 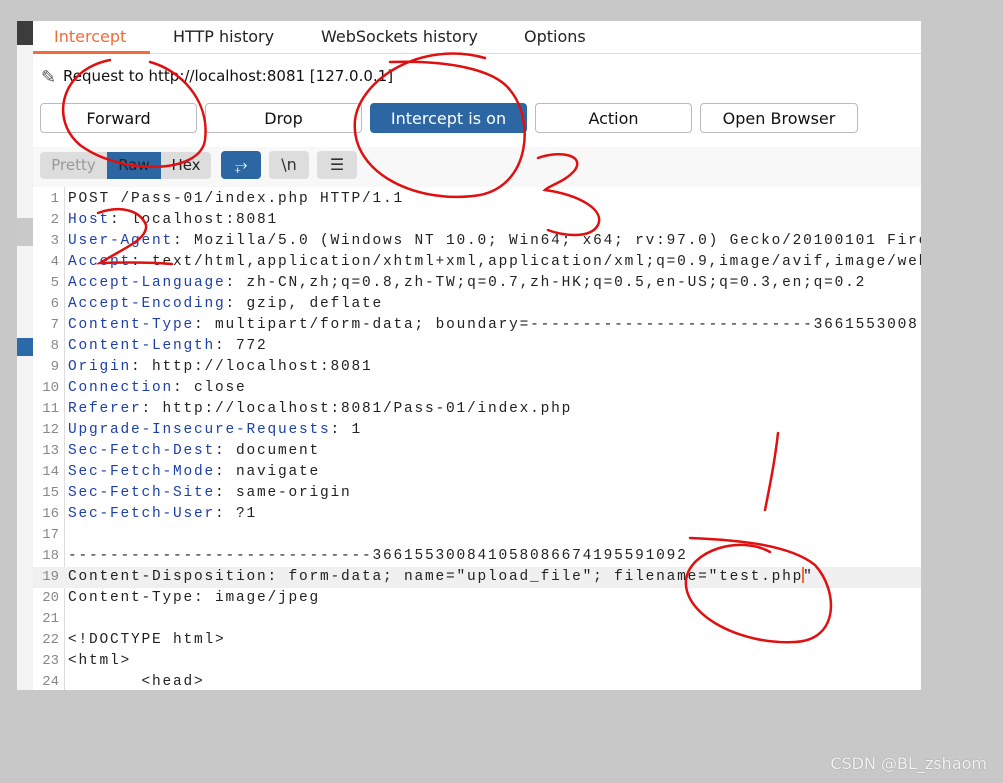 What do you see at coordinates (162, 514) in the screenshot?
I see `code-text: Sec-Fetch-User: ?1` at bounding box center [162, 514].